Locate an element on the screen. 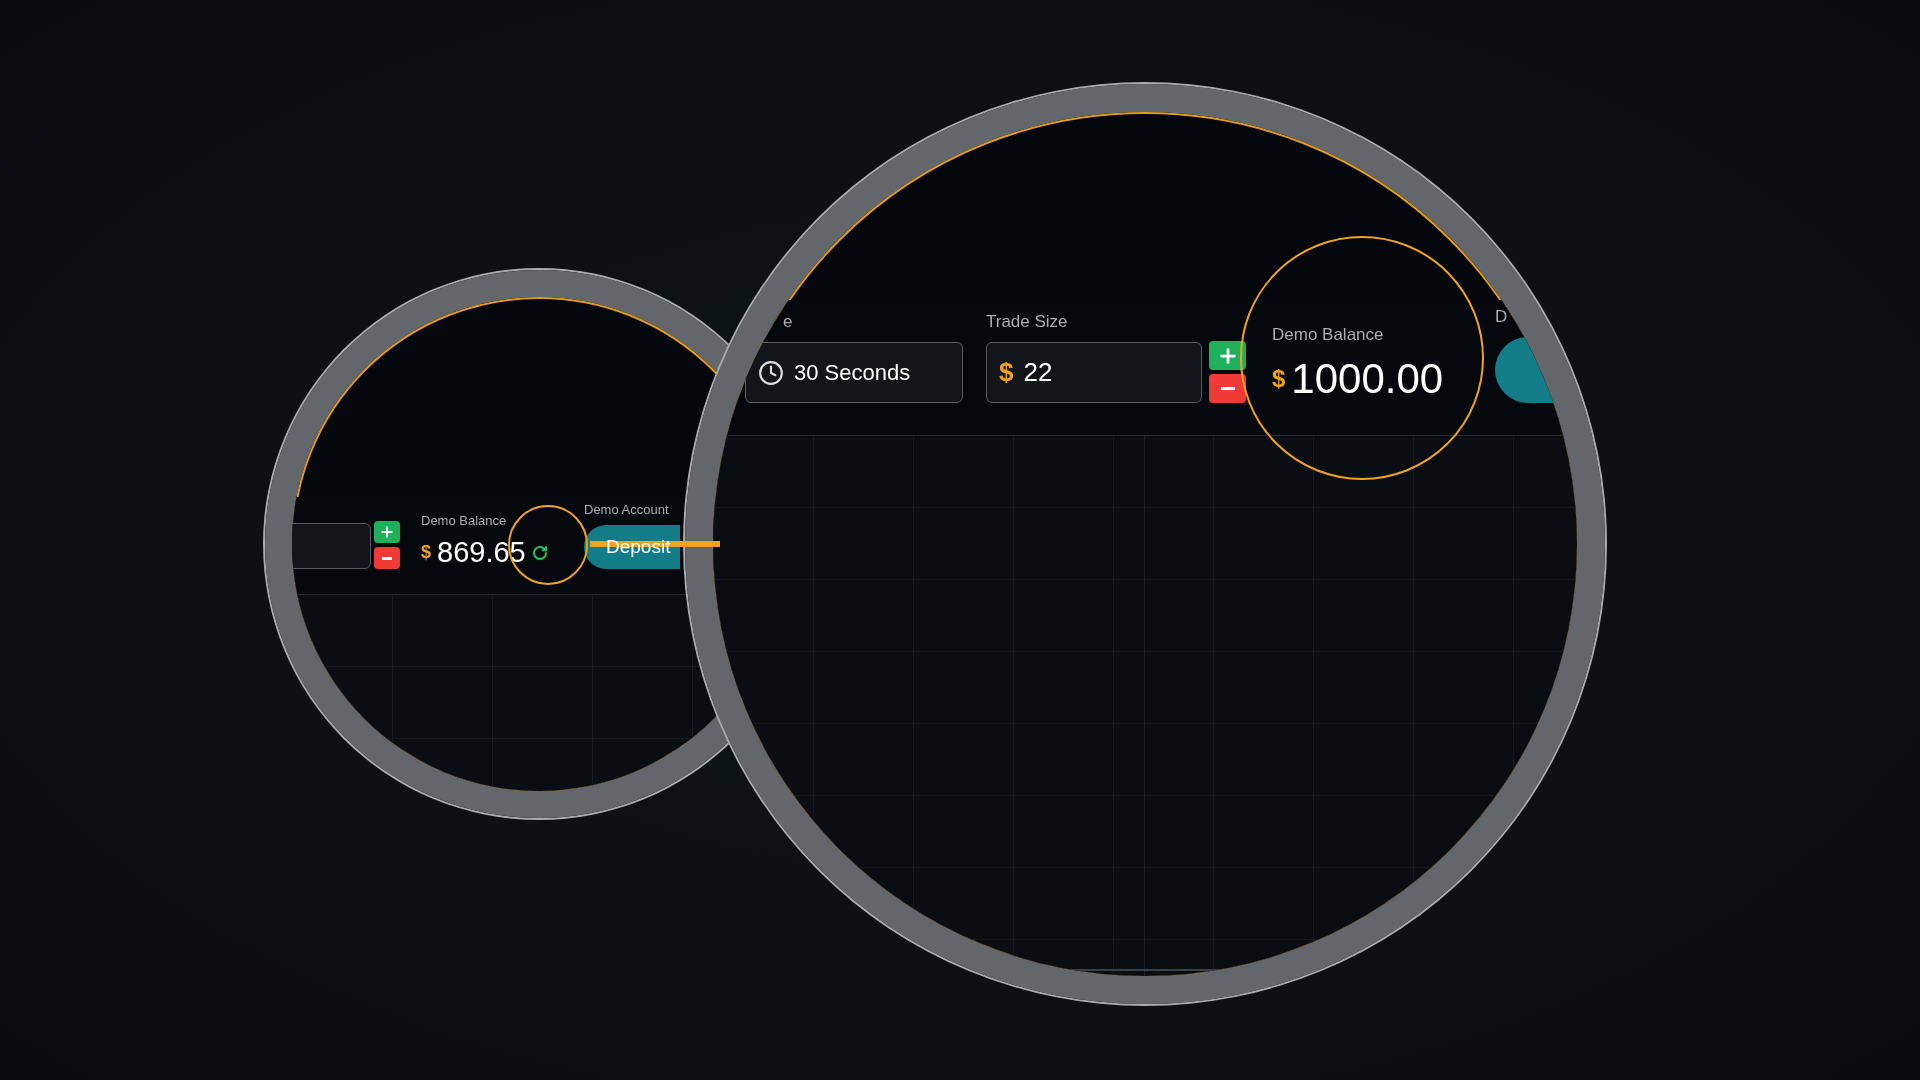 The image size is (1920, 1080). time-label: e is located at coordinates (788, 322).